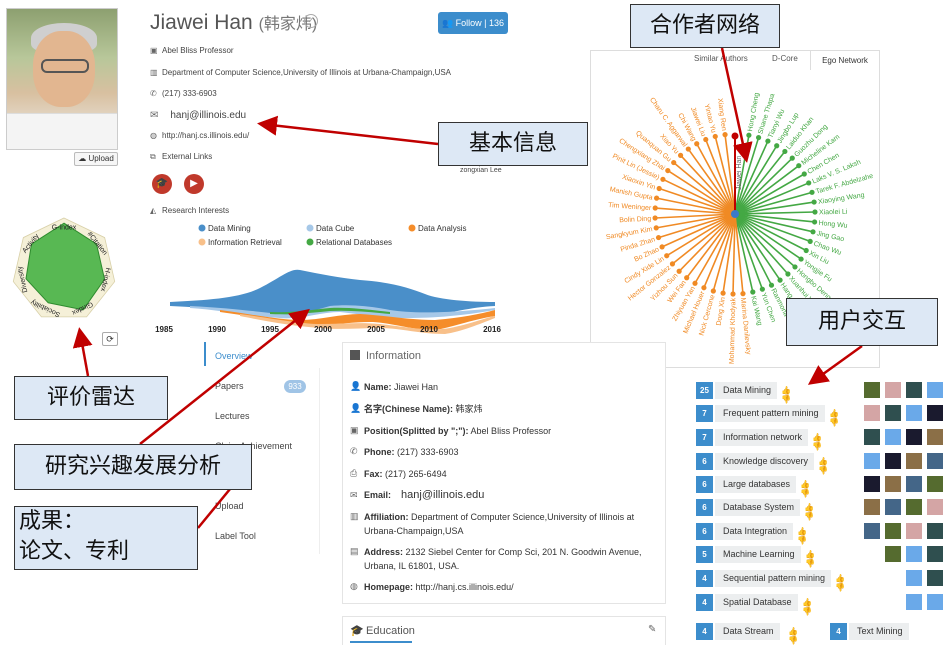  What do you see at coordinates (234, 356) in the screenshot?
I see `nav-overview: Overview` at bounding box center [234, 356].